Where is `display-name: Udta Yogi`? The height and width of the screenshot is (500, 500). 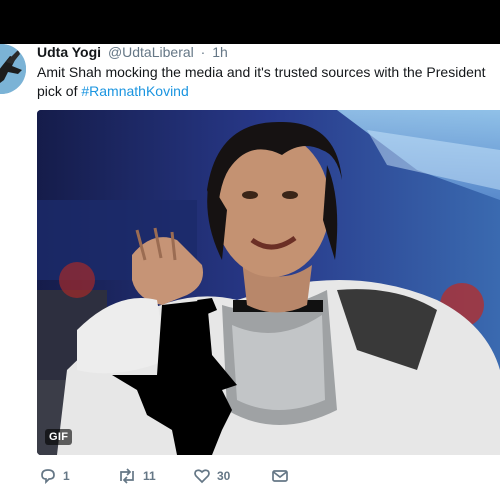
display-name: Udta Yogi is located at coordinates (69, 52).